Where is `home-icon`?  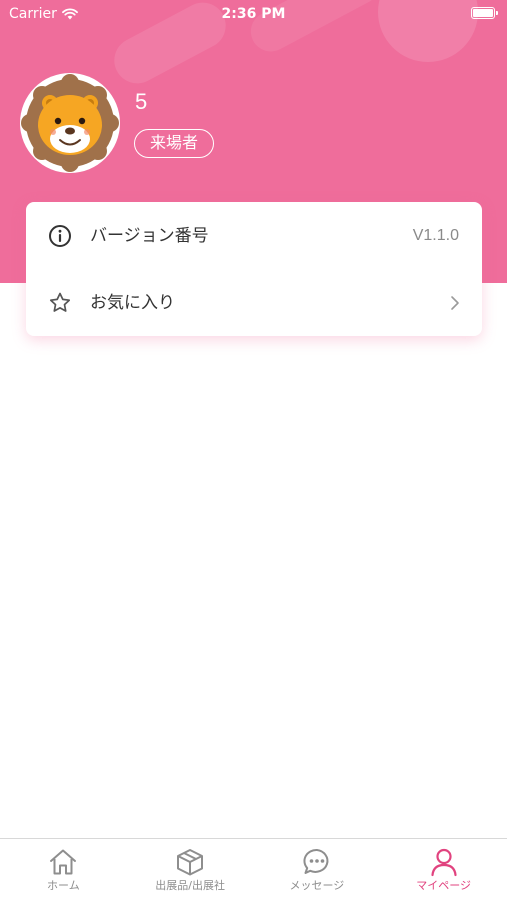 home-icon is located at coordinates (63, 862).